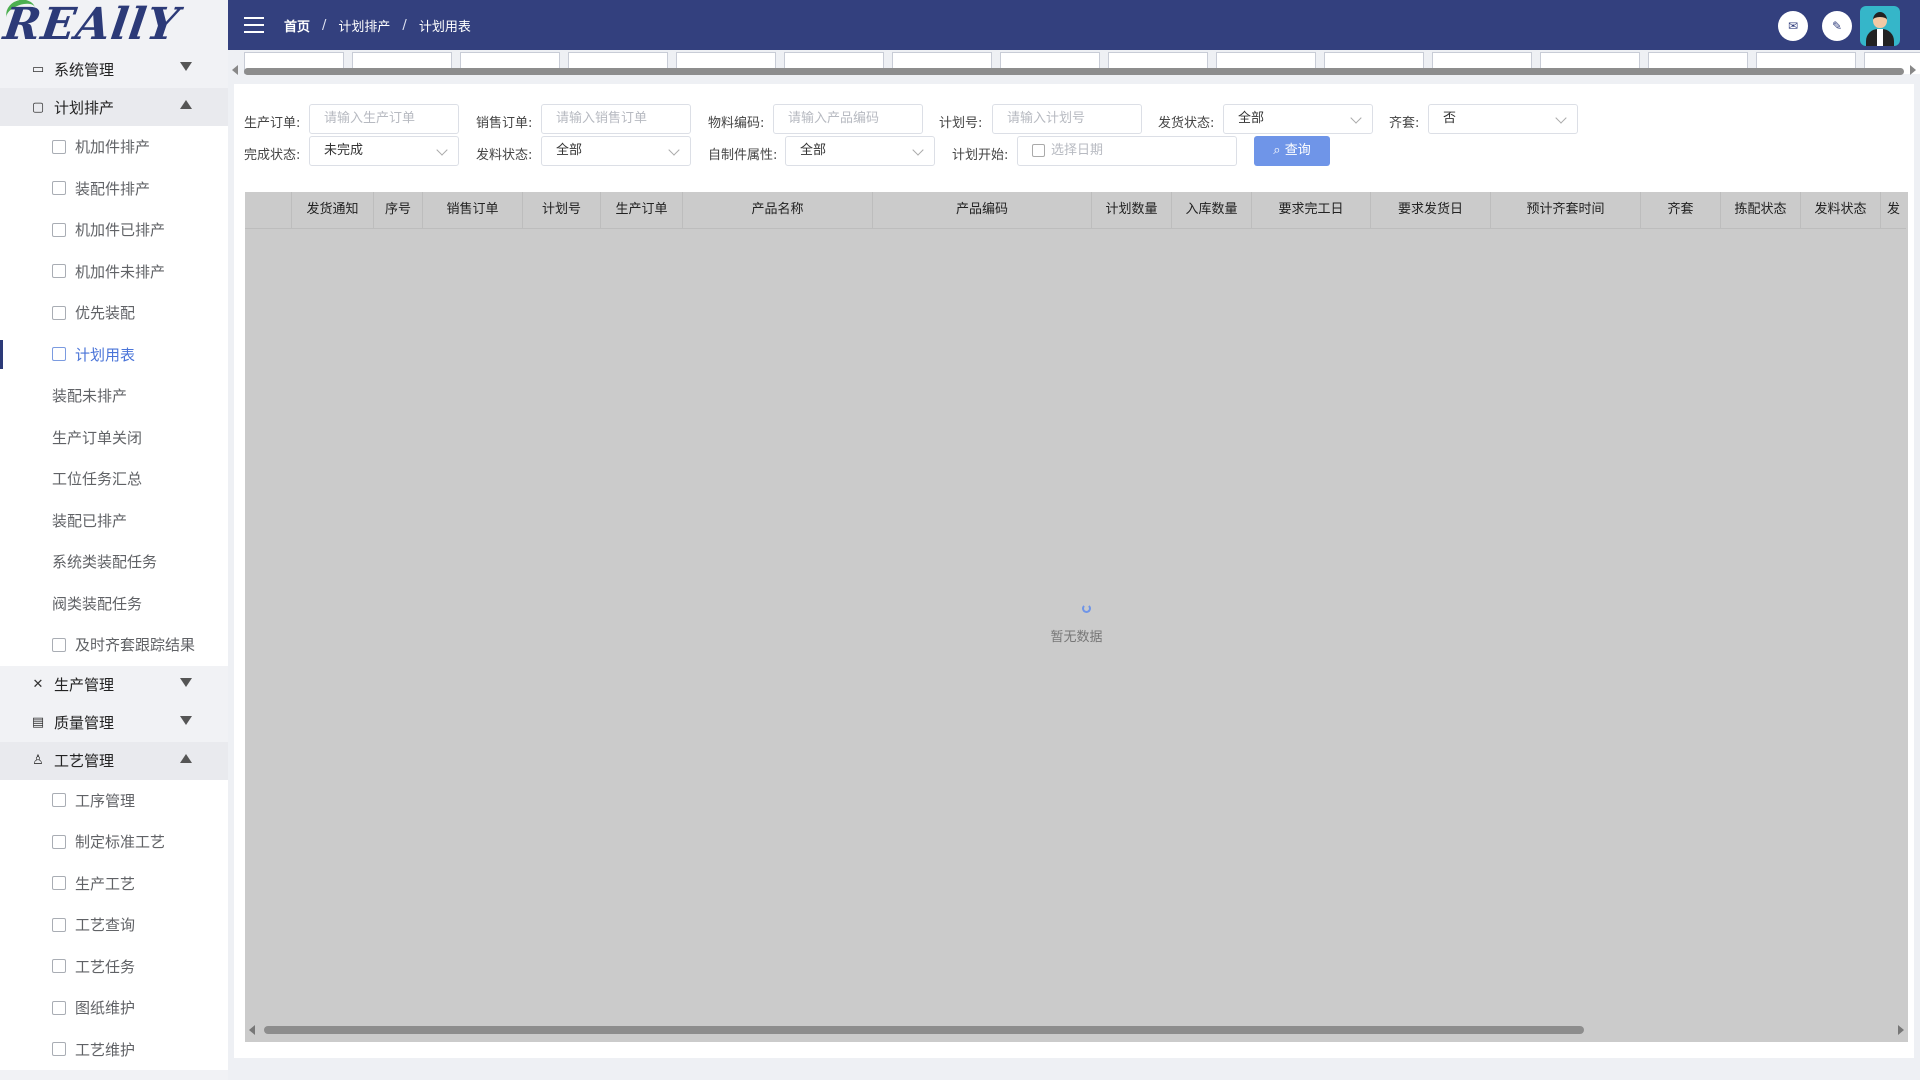 This screenshot has height=1080, width=1920. What do you see at coordinates (114, 800) in the screenshot?
I see `sidebar-item-process-mgmt: 工序管理` at bounding box center [114, 800].